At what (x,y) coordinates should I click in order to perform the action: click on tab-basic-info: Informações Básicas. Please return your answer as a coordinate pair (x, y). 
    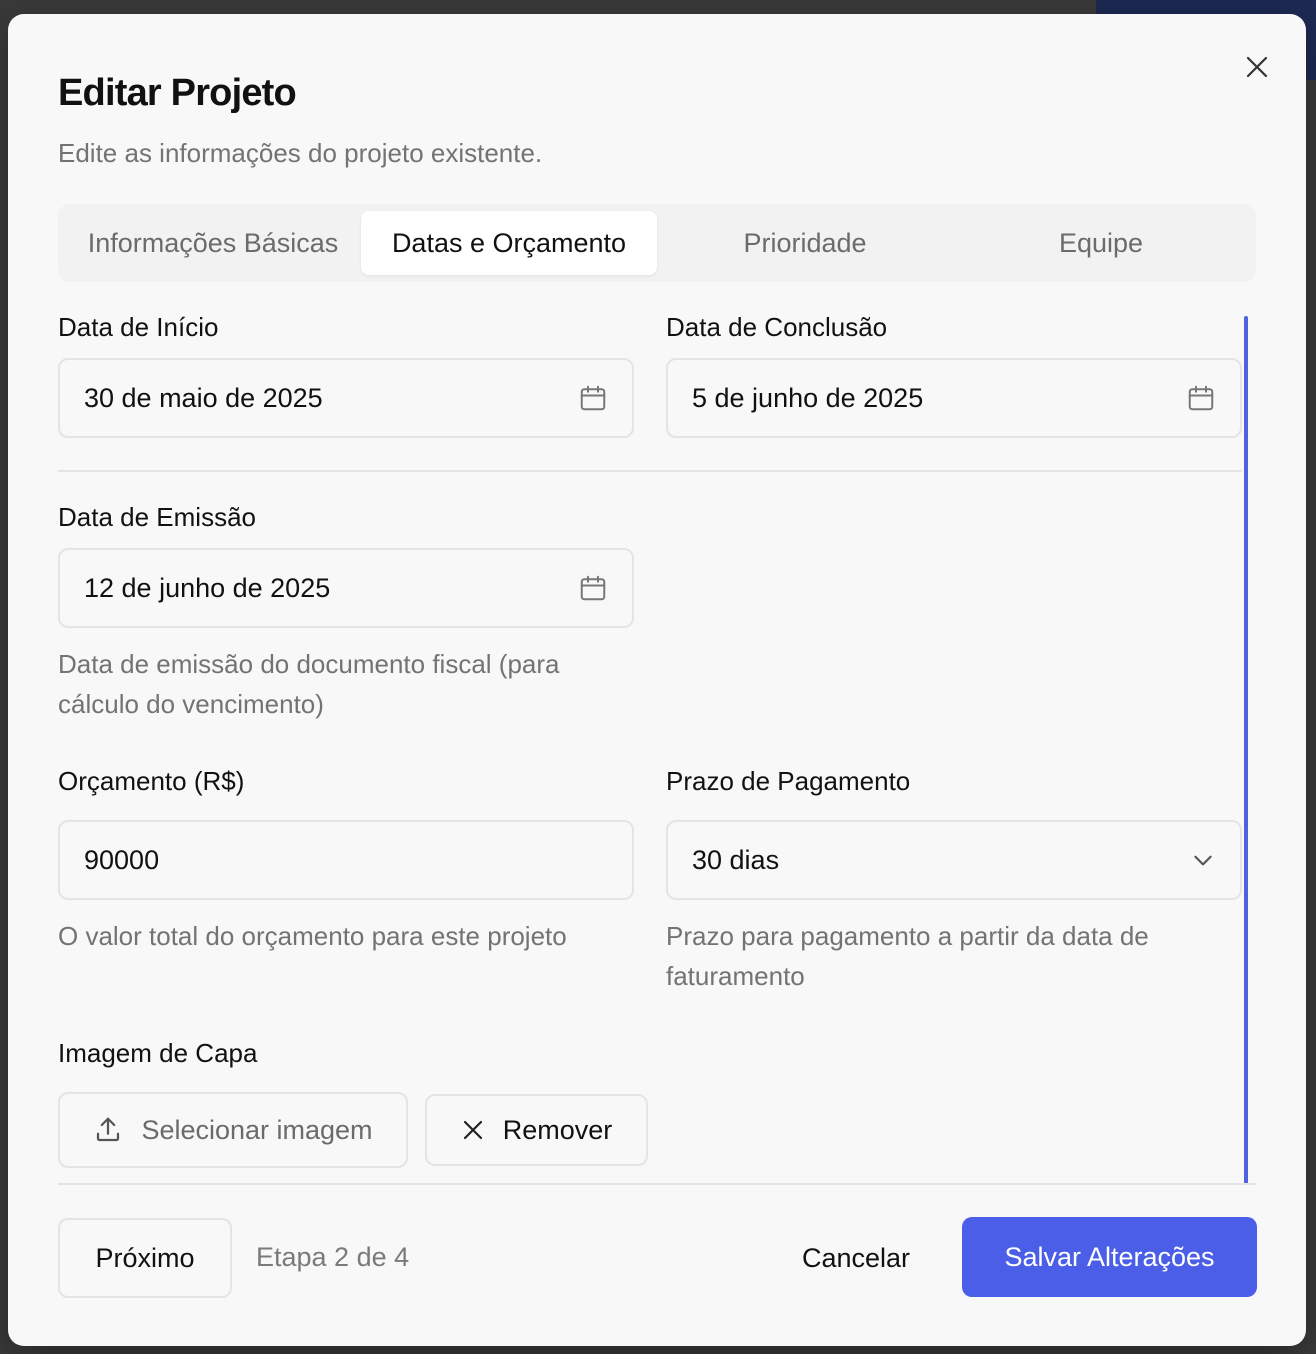
    Looking at the image, I should click on (213, 243).